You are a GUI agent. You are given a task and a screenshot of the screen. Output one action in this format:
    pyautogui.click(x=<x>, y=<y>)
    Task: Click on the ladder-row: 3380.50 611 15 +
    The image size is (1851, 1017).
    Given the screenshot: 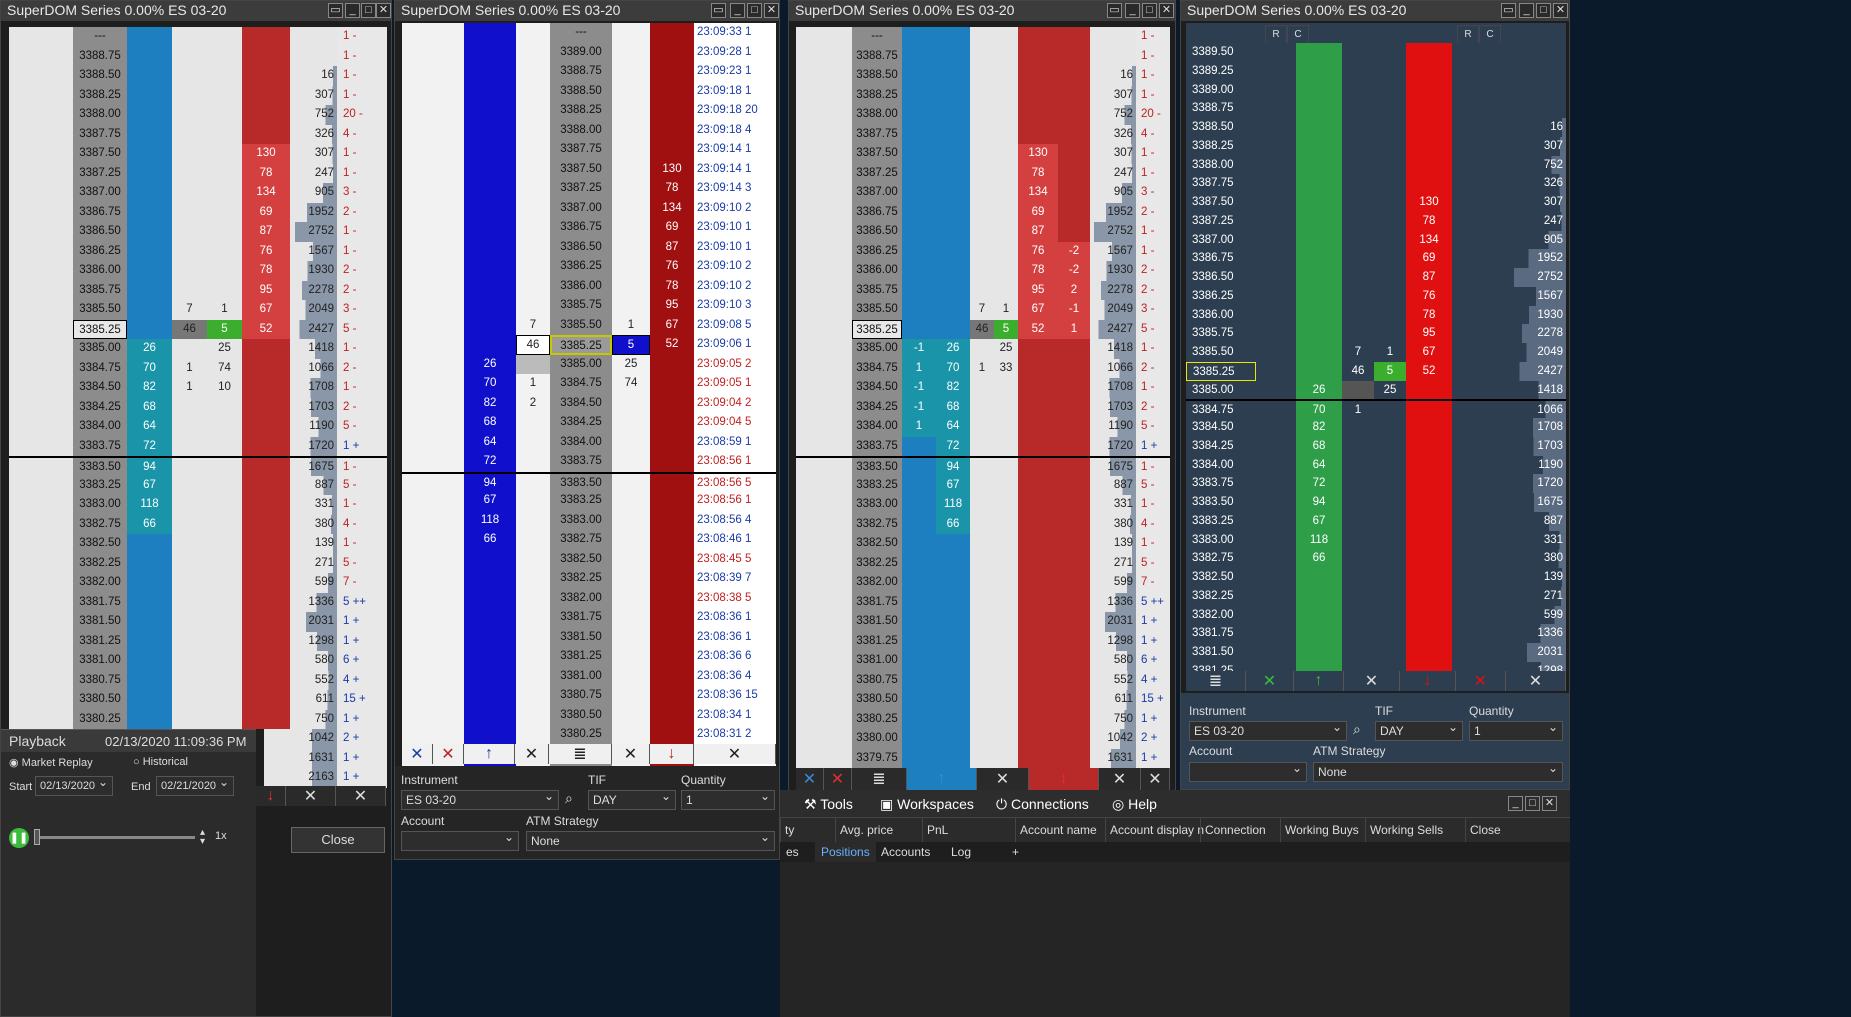 What is the action you would take?
    pyautogui.click(x=198, y=700)
    